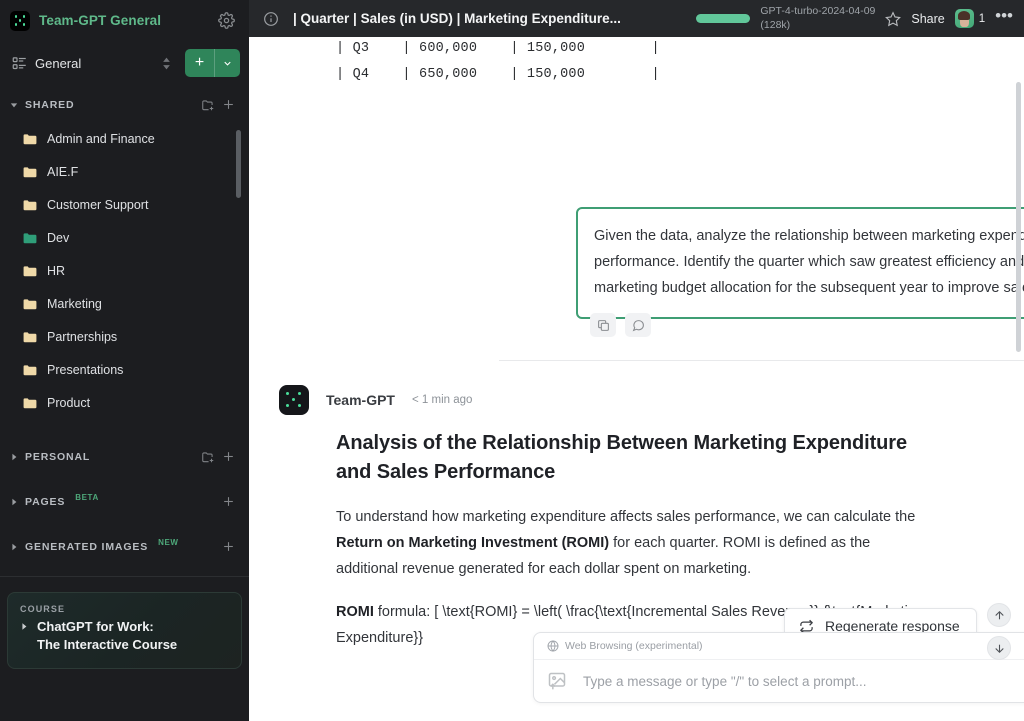  Describe the element at coordinates (124, 501) in the screenshot. I see `sidebar-section-pages: PAGES BETA` at that location.